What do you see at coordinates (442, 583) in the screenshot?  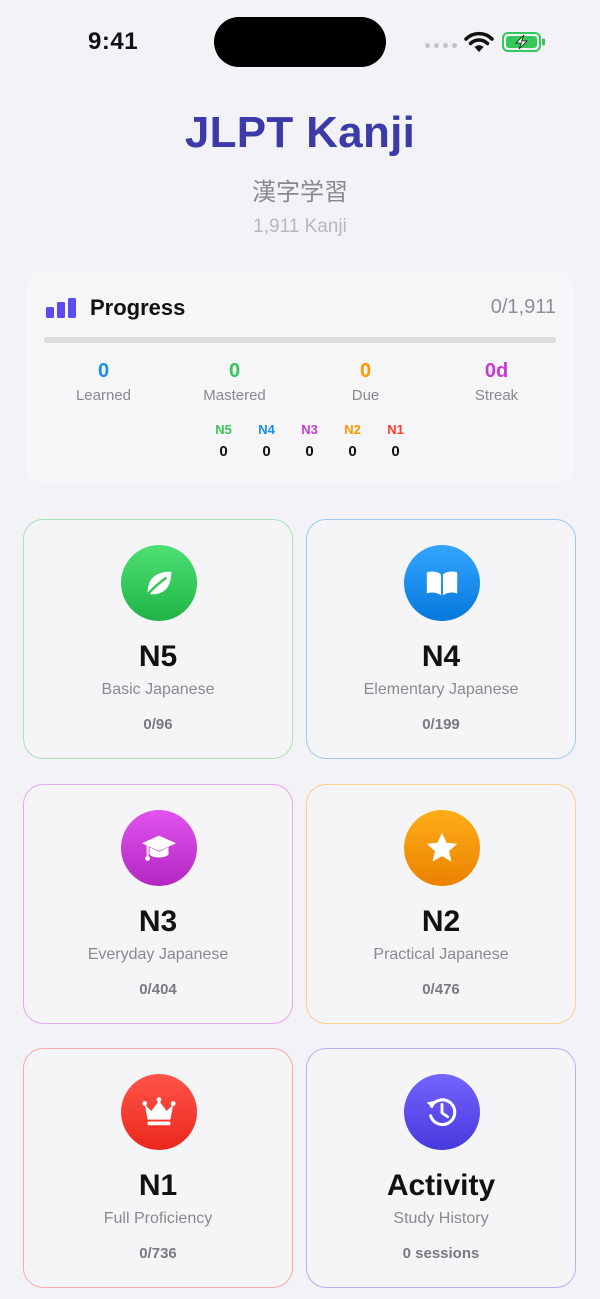 I see `book-icon` at bounding box center [442, 583].